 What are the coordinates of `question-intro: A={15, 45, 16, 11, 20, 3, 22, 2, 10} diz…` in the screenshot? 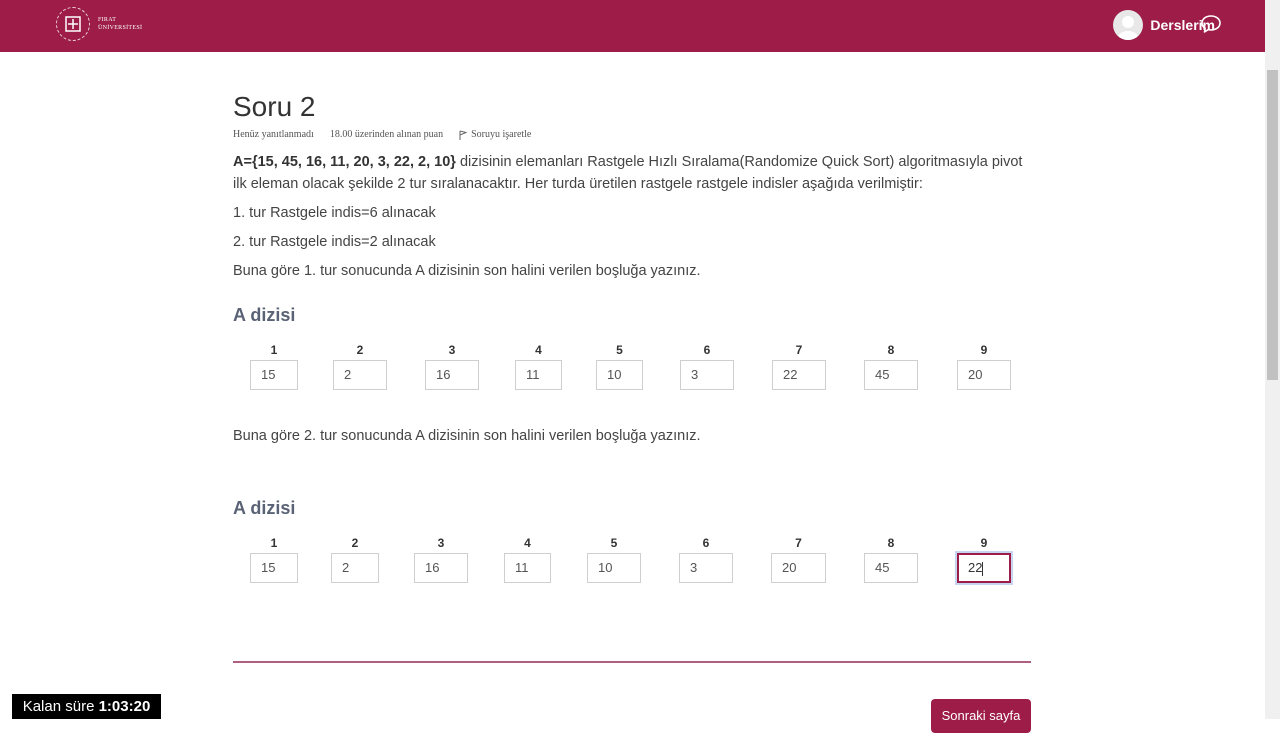 It's located at (633, 173).